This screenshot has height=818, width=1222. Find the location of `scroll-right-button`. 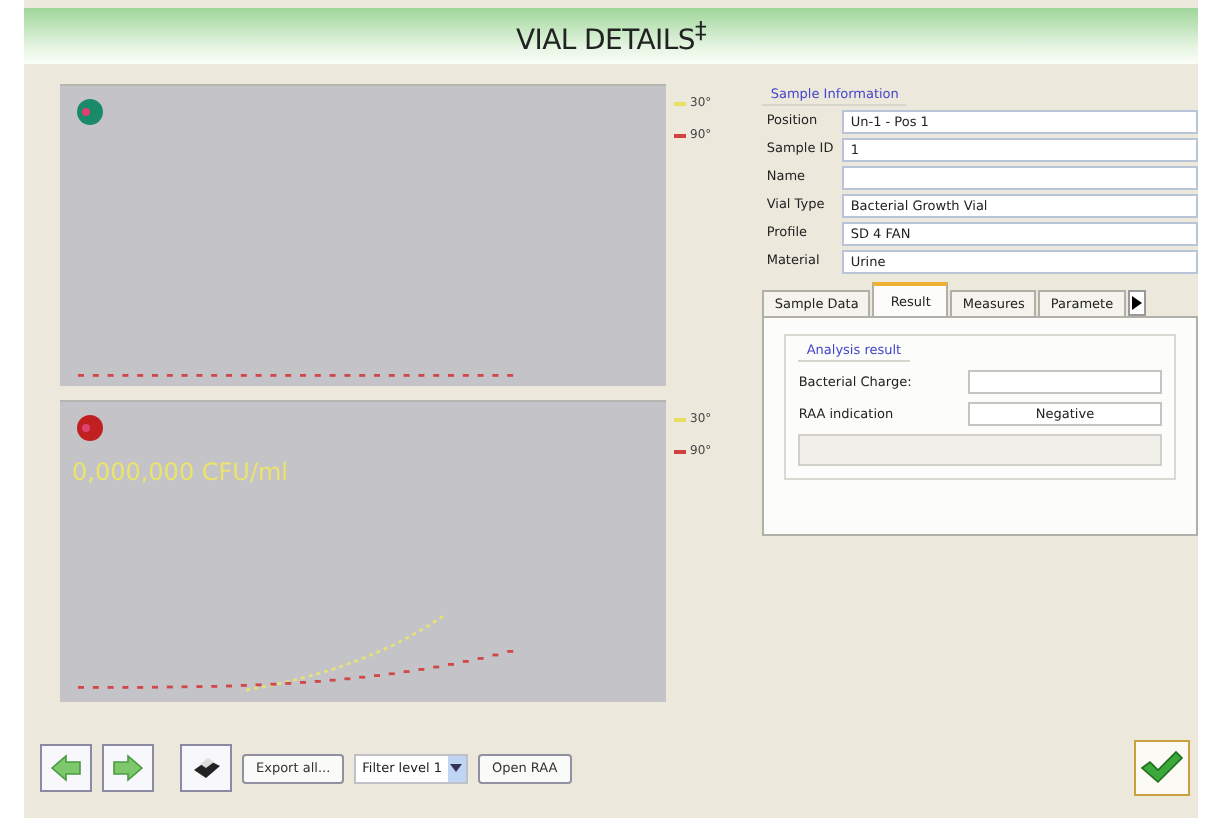

scroll-right-button is located at coordinates (1136, 303).